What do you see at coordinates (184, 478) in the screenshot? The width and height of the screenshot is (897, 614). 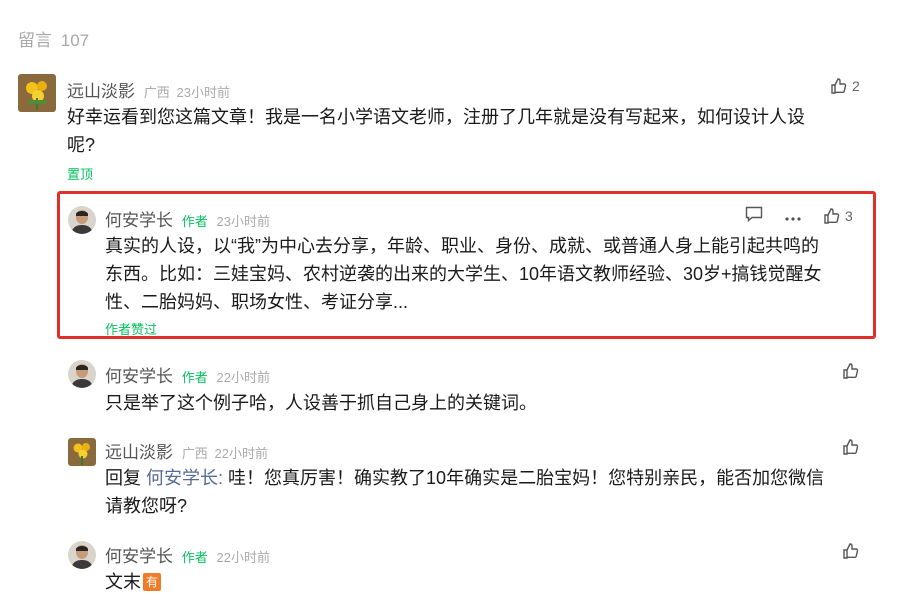 I see `reply-to-link: 何安学长:` at bounding box center [184, 478].